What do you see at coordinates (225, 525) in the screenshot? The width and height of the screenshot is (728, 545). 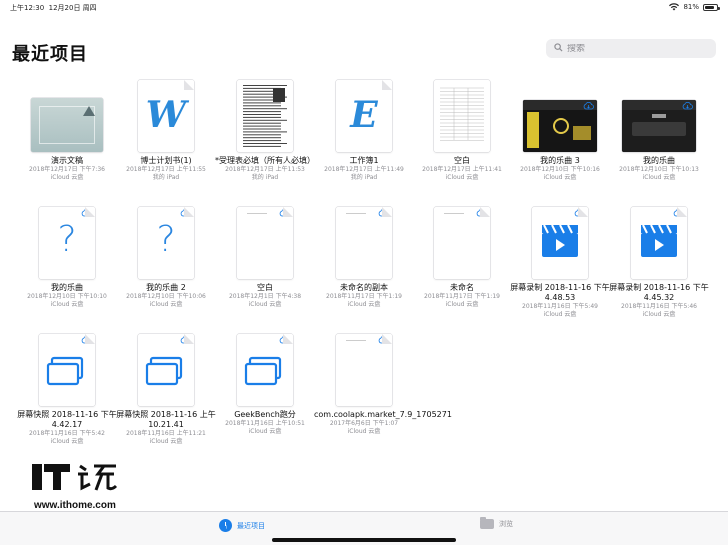 I see `clock-icon` at bounding box center [225, 525].